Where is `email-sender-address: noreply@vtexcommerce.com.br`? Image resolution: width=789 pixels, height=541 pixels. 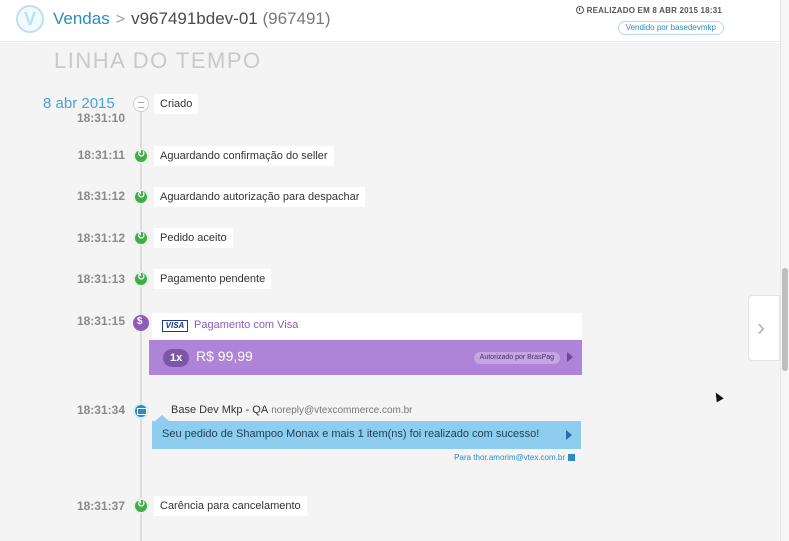 email-sender-address: noreply@vtexcommerce.com.br is located at coordinates (342, 410).